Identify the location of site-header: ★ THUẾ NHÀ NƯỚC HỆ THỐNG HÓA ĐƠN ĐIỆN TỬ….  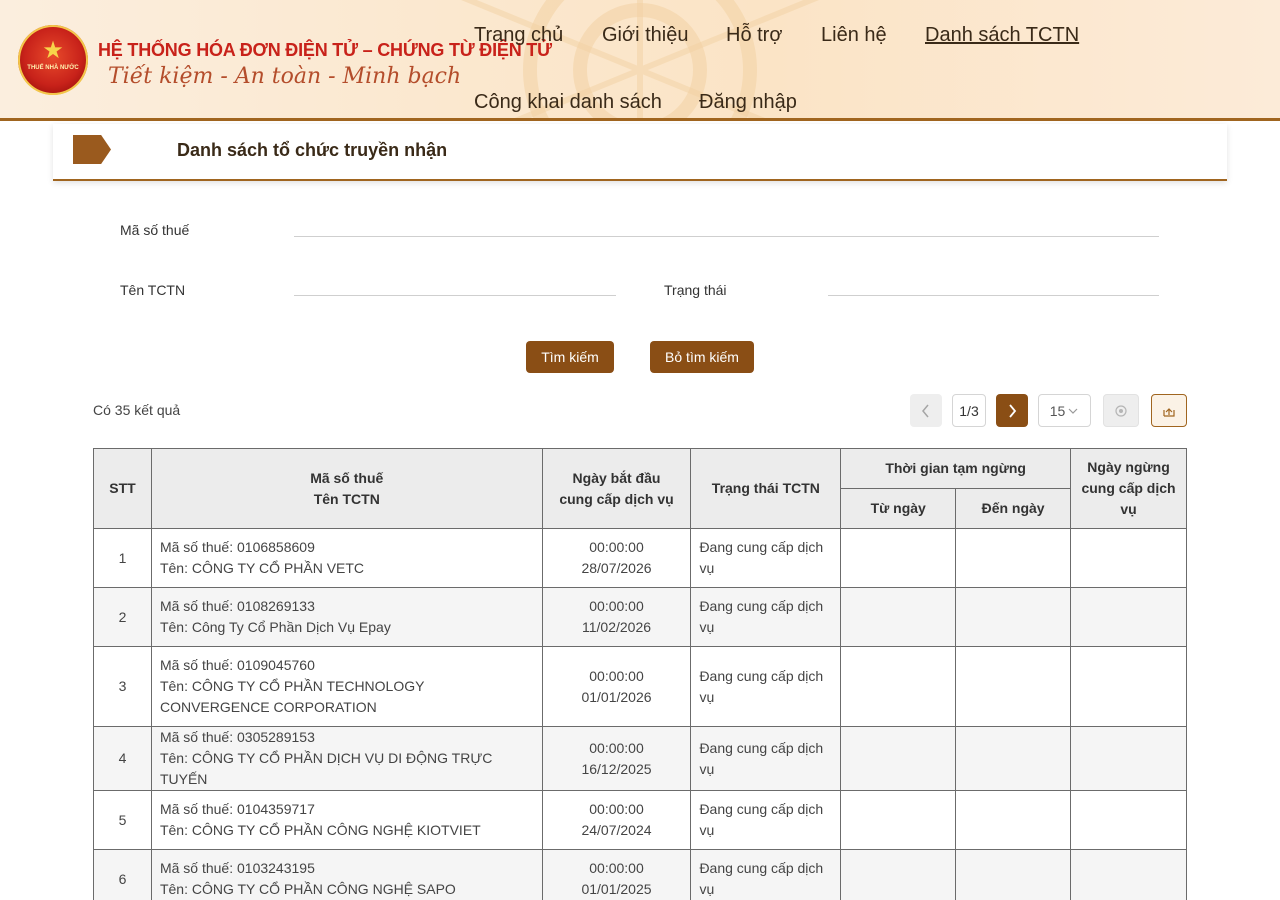
(640, 60).